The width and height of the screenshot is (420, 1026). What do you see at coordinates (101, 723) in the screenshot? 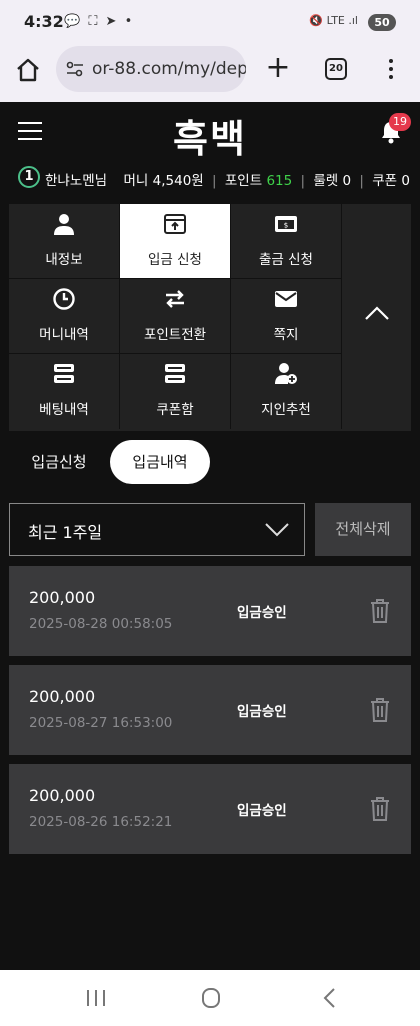
I see `deposit-date: 2025-08-27 16:53:00` at bounding box center [101, 723].